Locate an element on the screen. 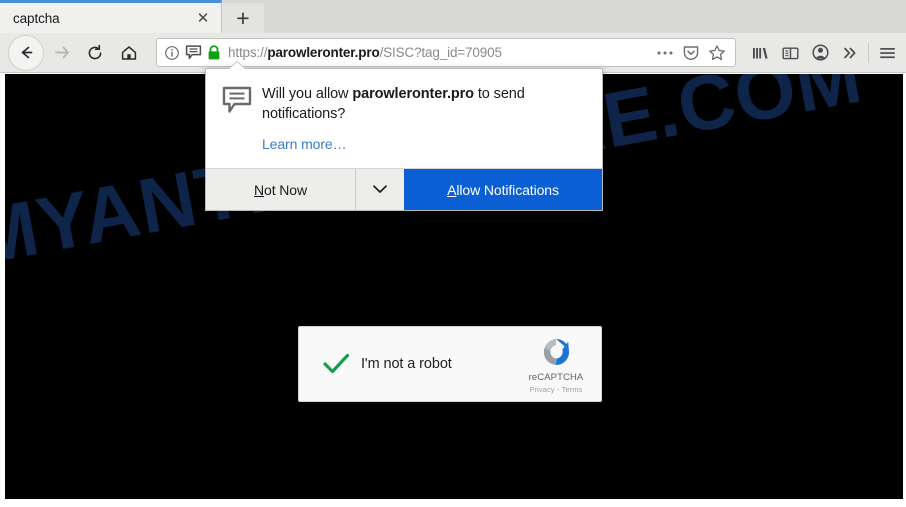 This screenshot has height=507, width=906. url-path: /SISC?tag_id=70905 is located at coordinates (440, 52).